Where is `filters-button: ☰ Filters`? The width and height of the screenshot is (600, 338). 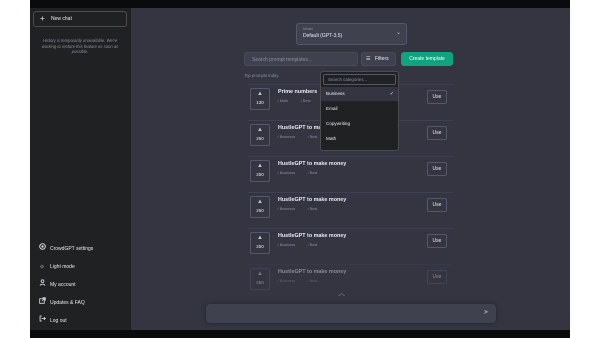
filters-button: ☰ Filters is located at coordinates (378, 59).